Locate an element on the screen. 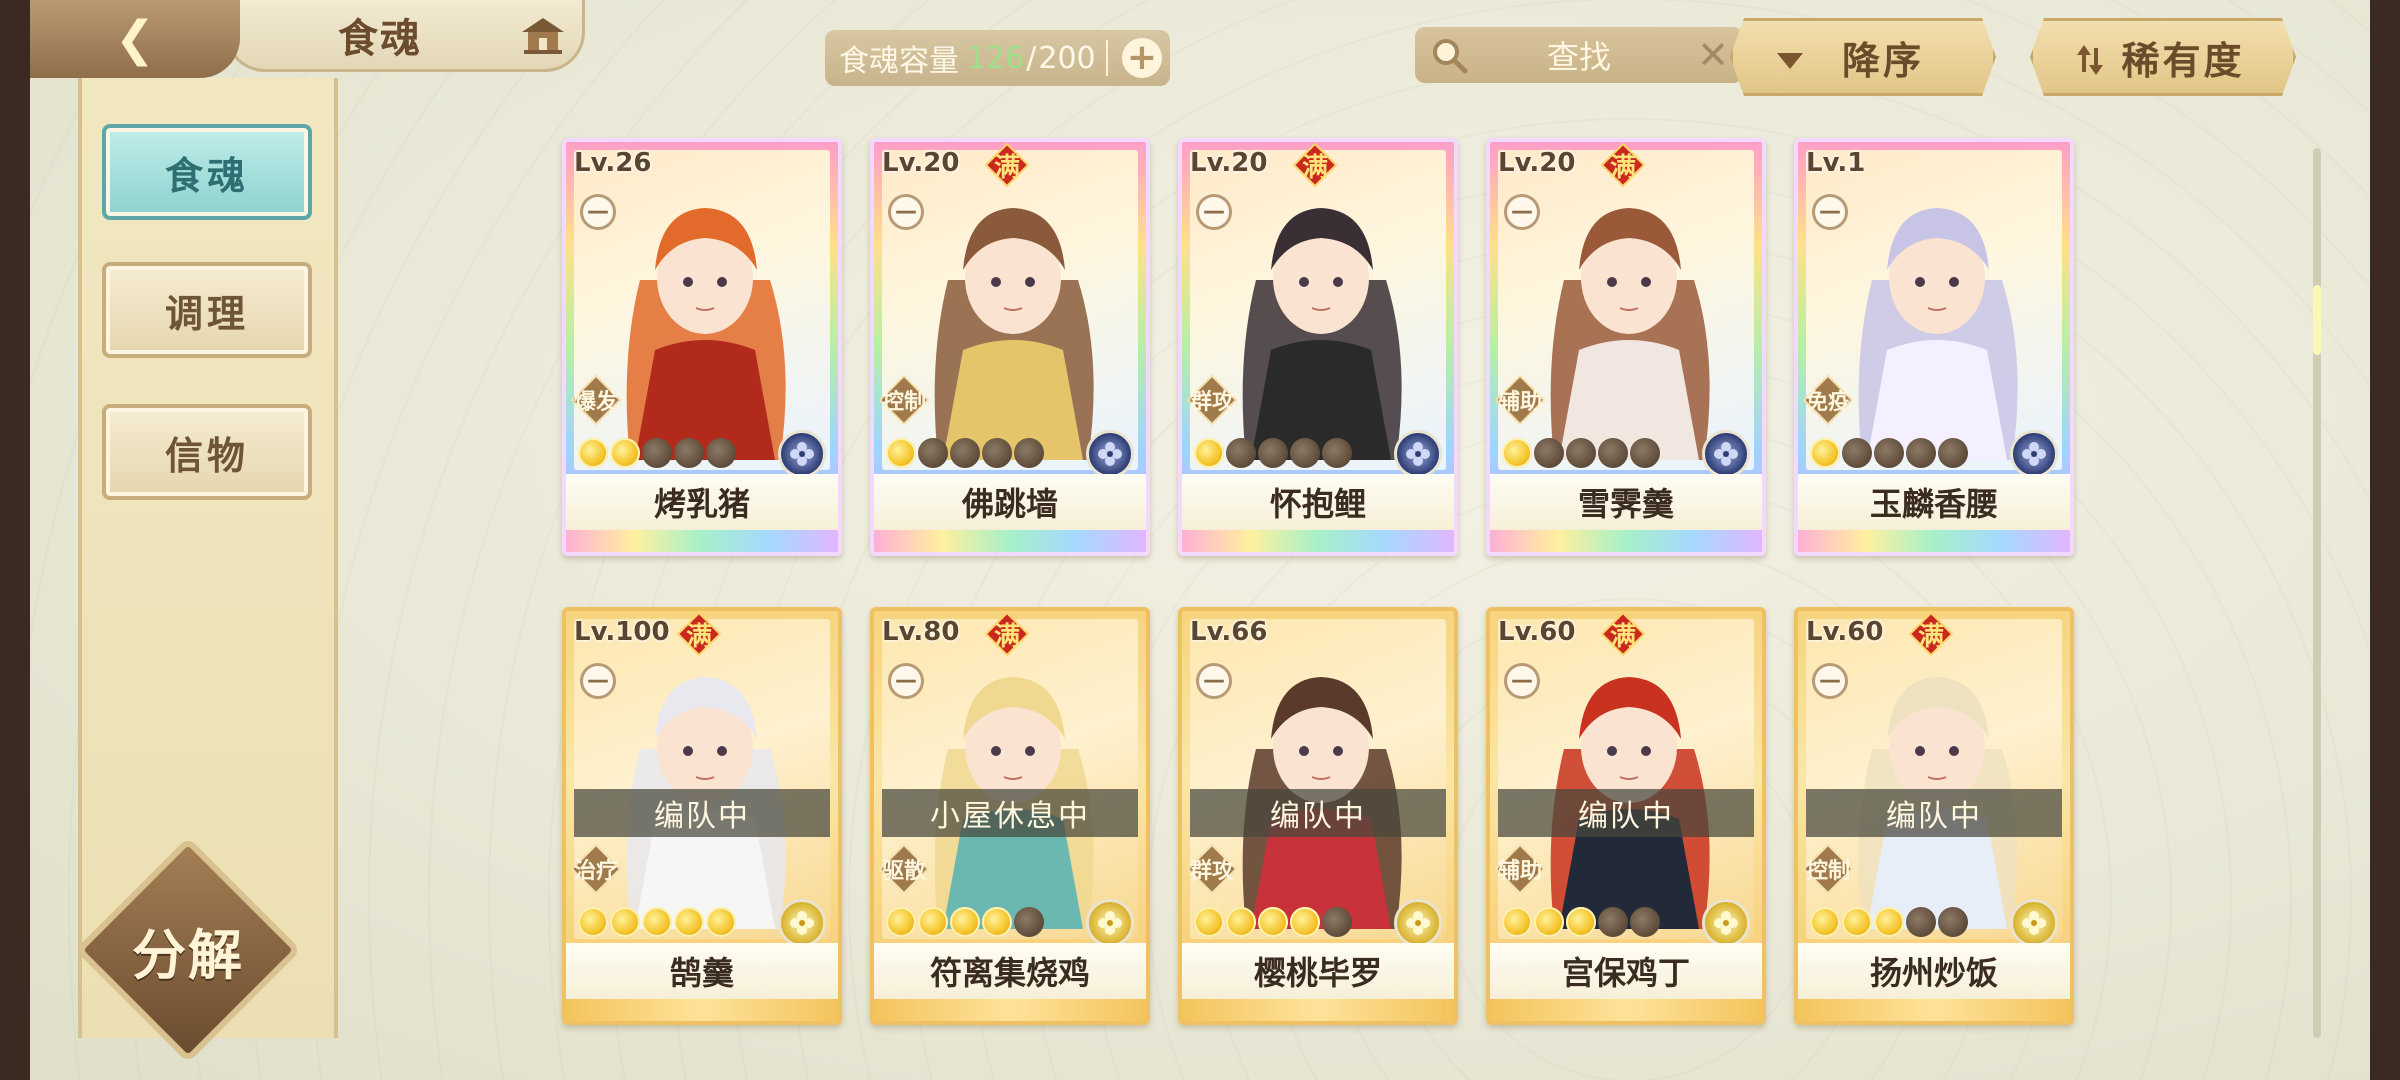  sidebar-item-tokens: 信物 is located at coordinates (207, 452).